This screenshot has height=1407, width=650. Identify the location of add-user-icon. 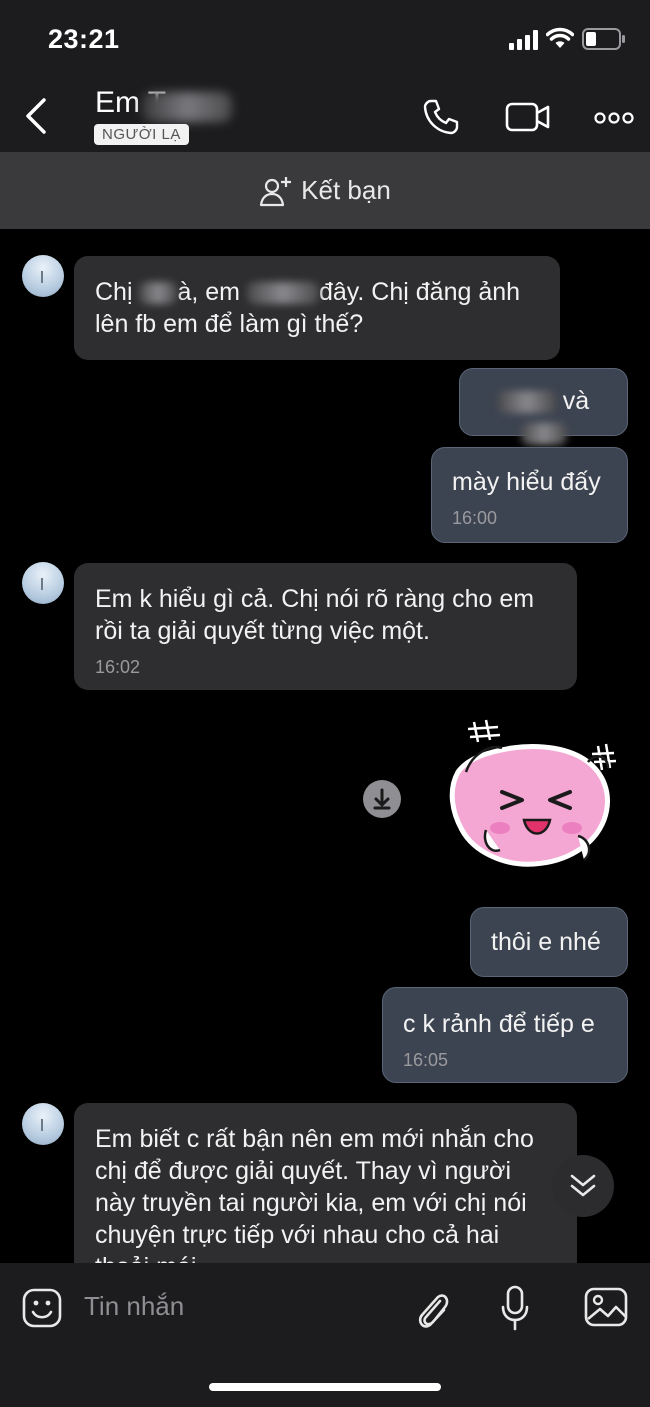
(276, 191).